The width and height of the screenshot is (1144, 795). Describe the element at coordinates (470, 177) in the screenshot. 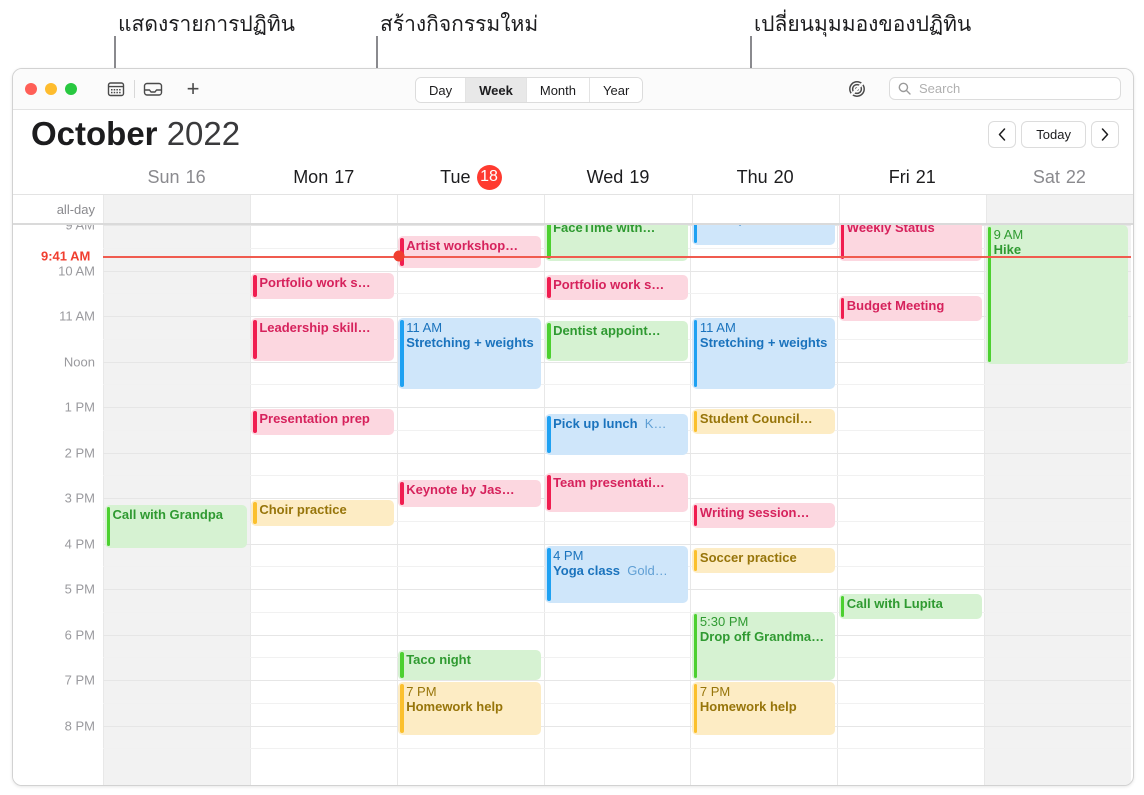

I see `day-header-tue: Tue 18` at that location.